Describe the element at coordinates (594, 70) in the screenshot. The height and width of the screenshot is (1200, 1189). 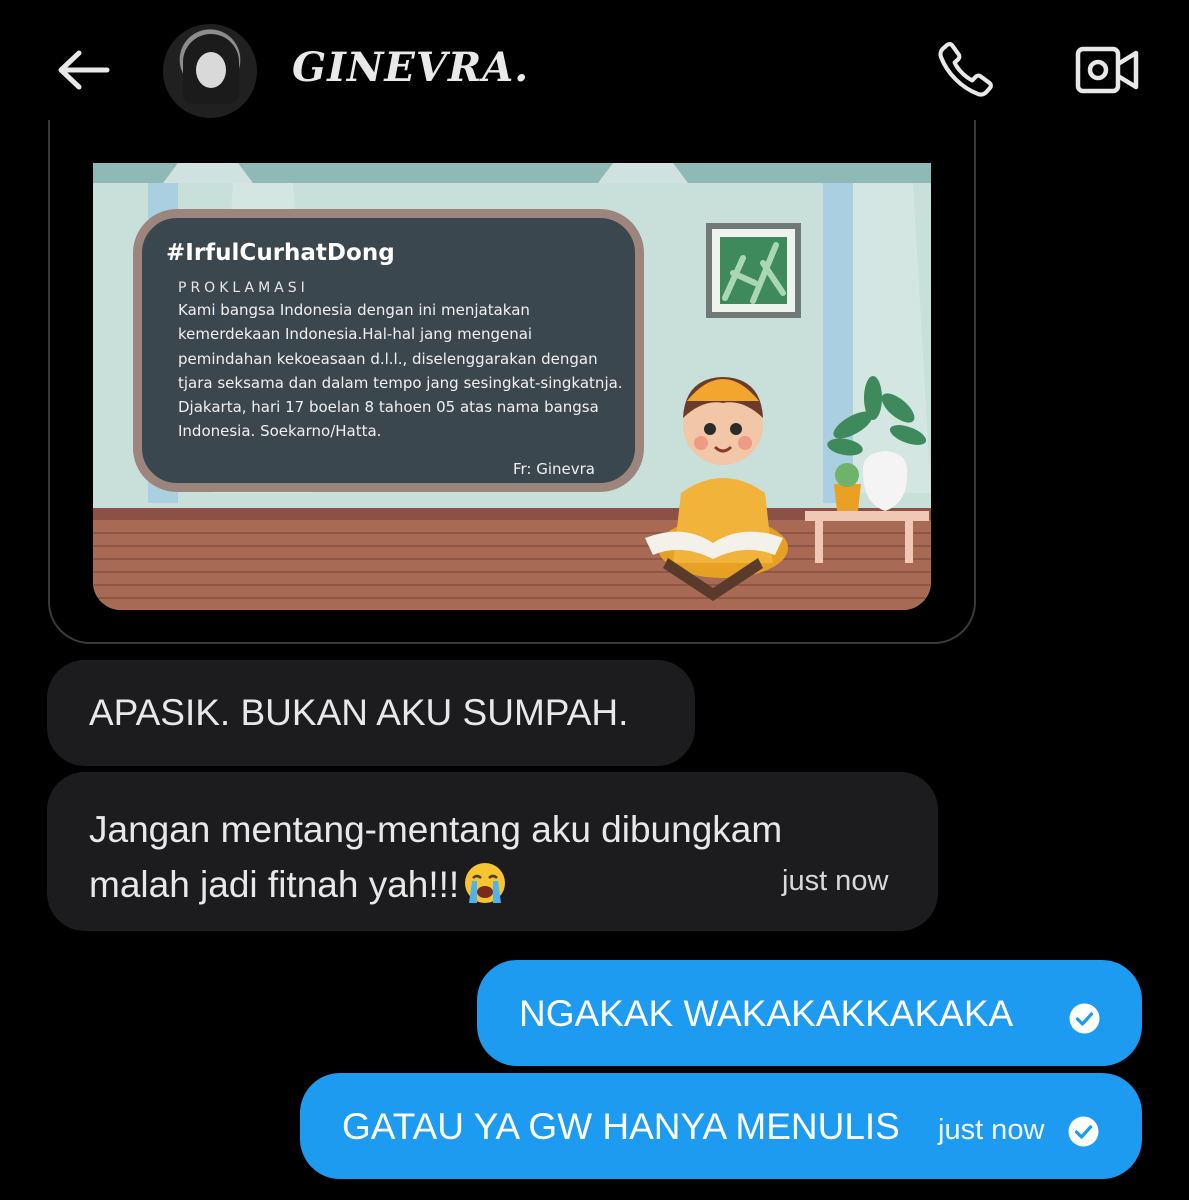
I see `chat-header: GINEVRA.` at that location.